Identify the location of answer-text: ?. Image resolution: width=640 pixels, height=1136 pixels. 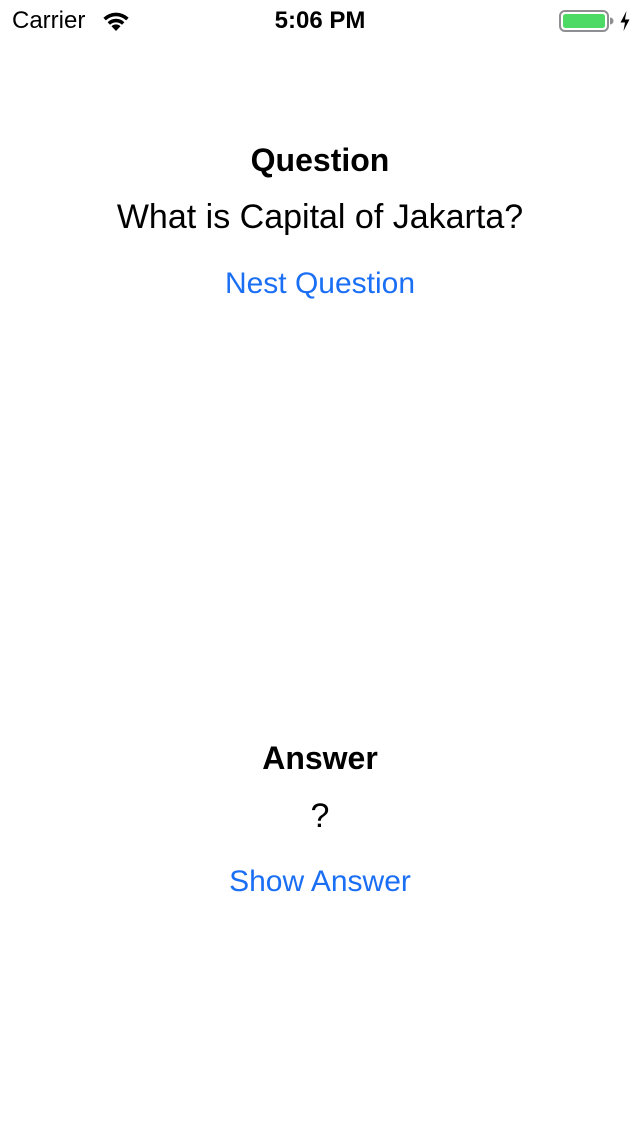
(320, 816).